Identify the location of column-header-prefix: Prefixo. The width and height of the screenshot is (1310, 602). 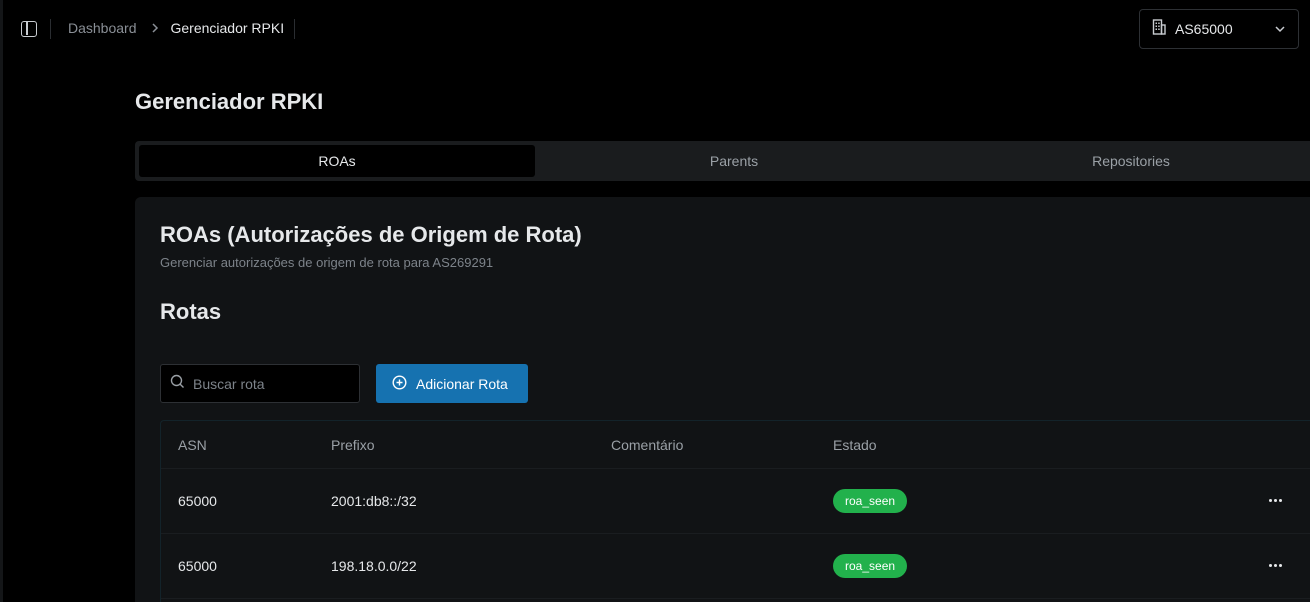
(353, 445).